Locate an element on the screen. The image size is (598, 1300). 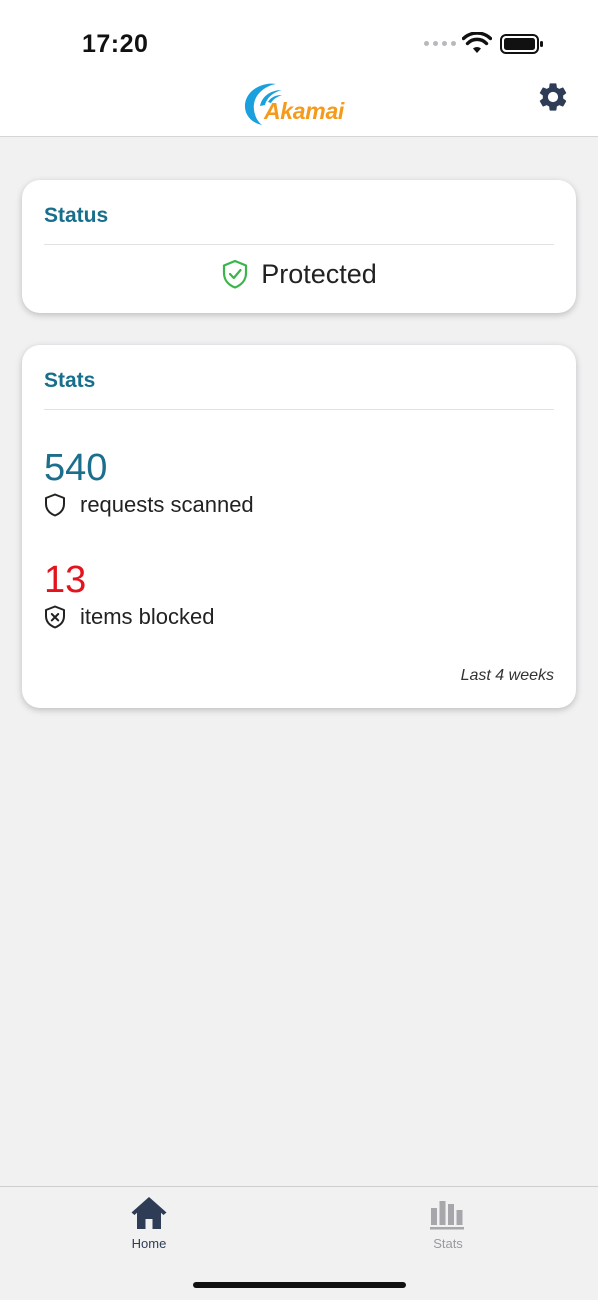
status-card: Status Protected is located at coordinates (299, 246).